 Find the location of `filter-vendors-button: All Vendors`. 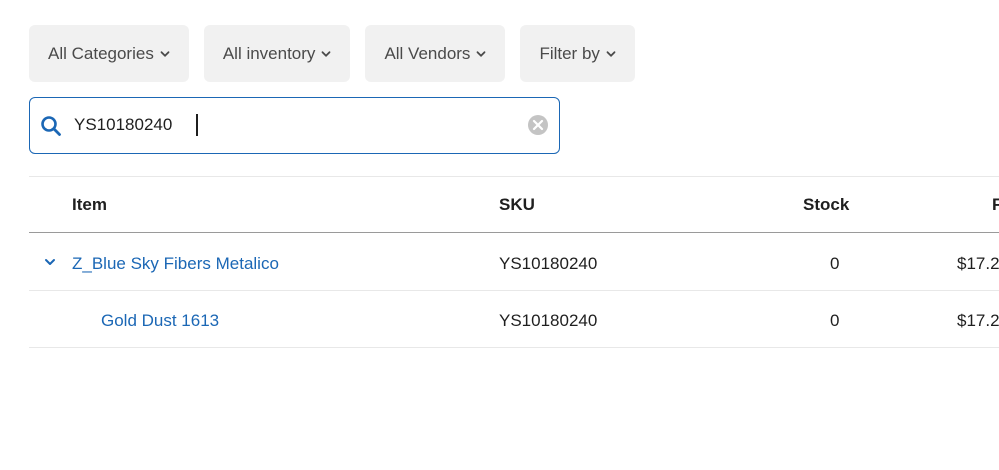

filter-vendors-button: All Vendors is located at coordinates (435, 53).